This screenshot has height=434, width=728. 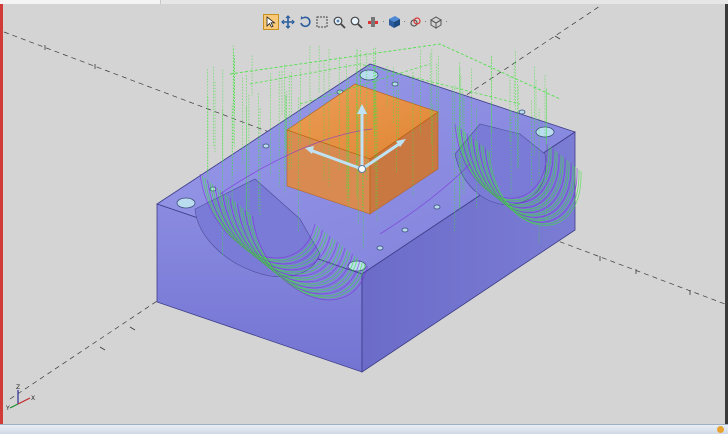 I want to click on zoom-fit-icon, so click(x=356, y=22).